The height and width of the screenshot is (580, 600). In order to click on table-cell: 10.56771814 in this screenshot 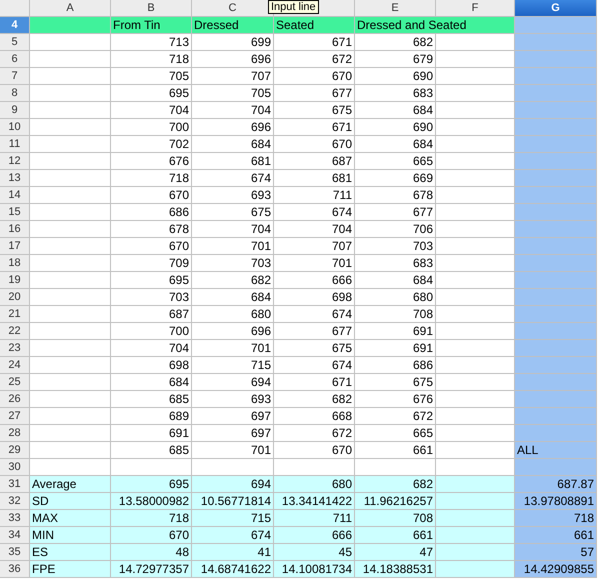, I will do `click(233, 501)`.